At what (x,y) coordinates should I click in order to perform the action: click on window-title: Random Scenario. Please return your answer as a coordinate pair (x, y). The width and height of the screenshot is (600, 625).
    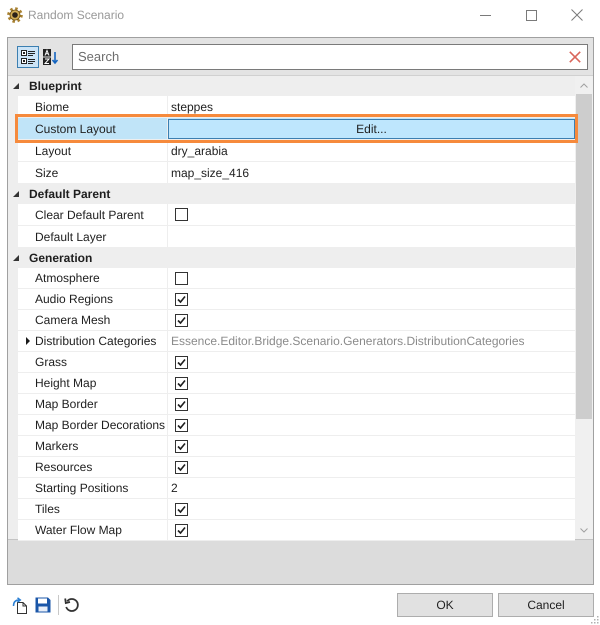
    Looking at the image, I should click on (76, 15).